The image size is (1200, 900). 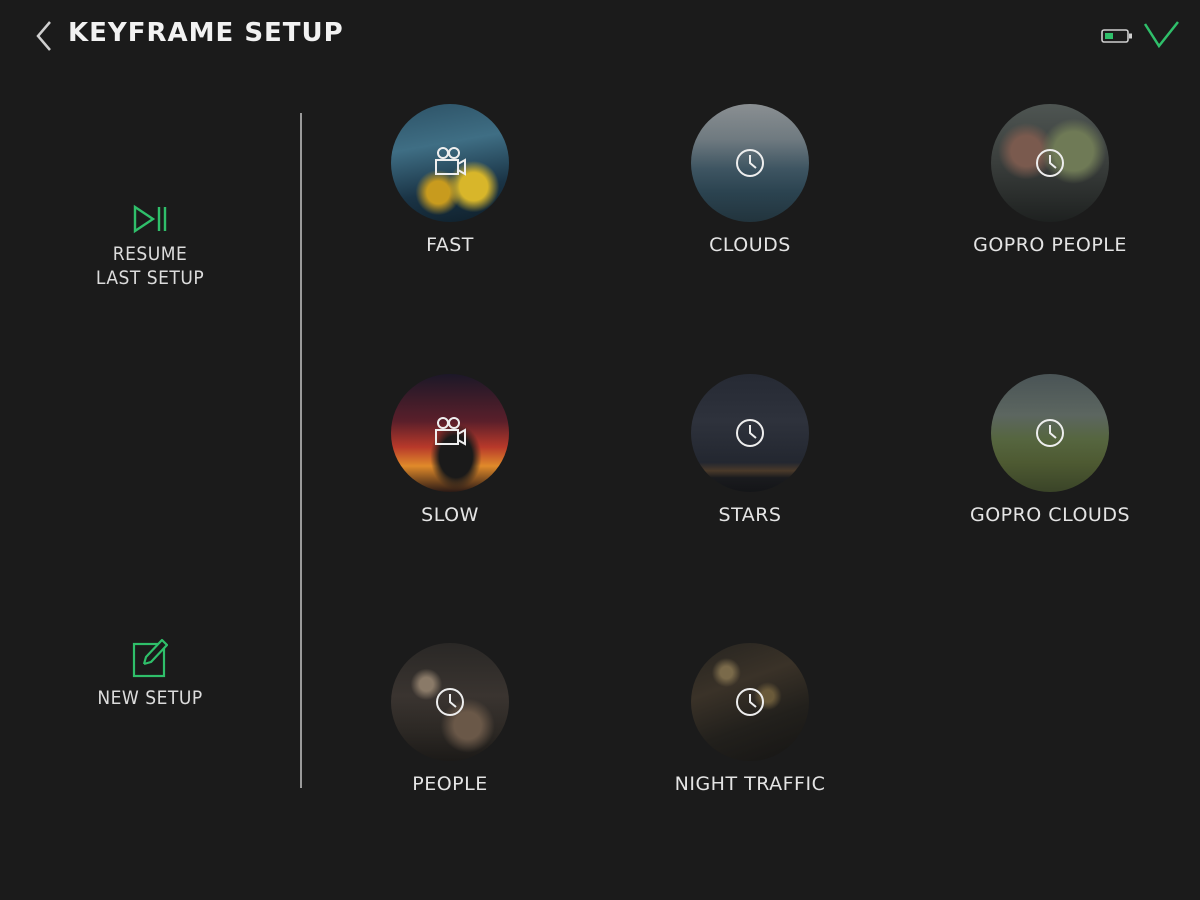 I want to click on resume-last-setup-button: RESUME LAST SETUP, so click(x=150, y=247).